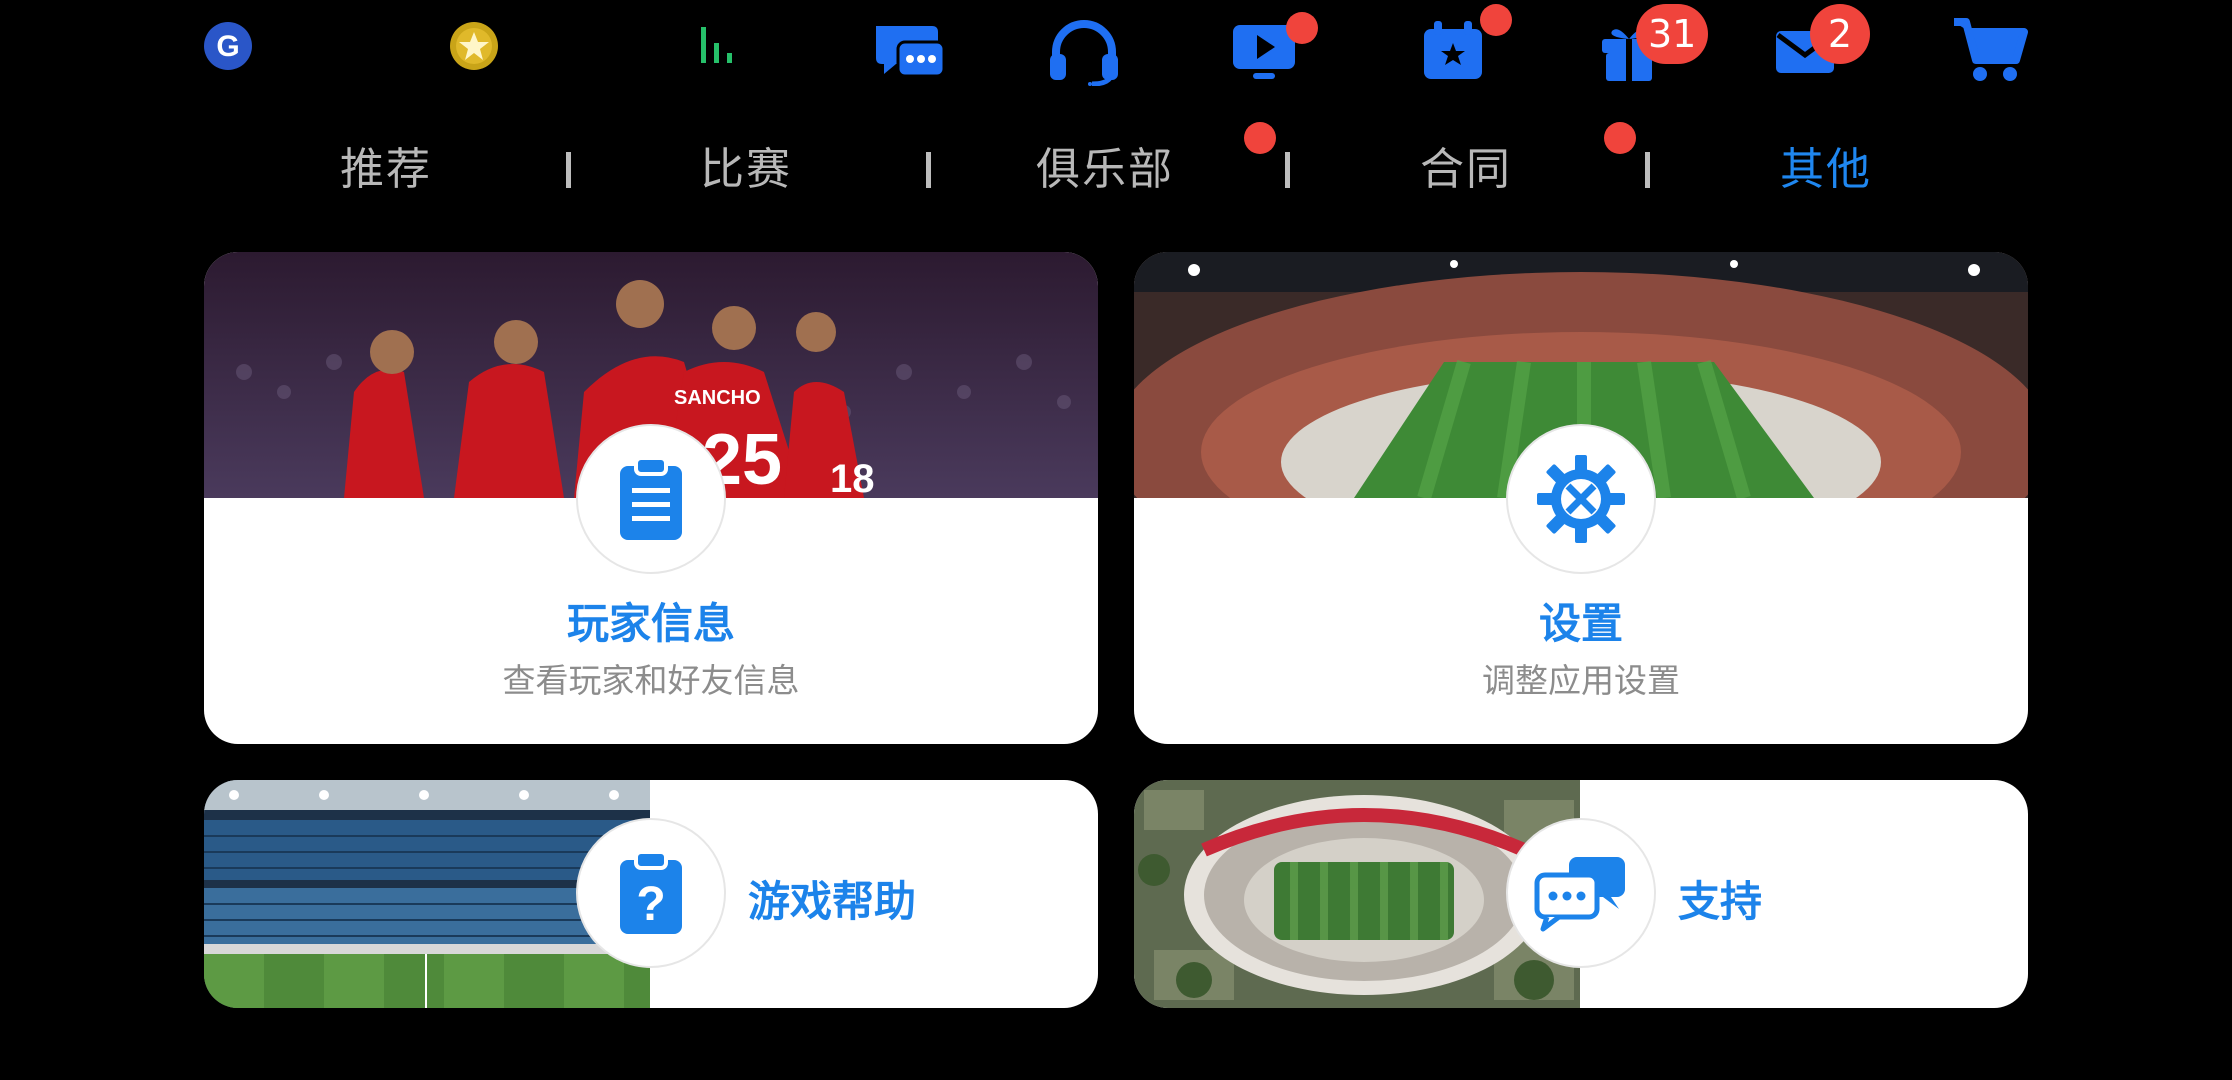 Image resolution: width=2232 pixels, height=1080 pixels. What do you see at coordinates (1466, 44) in the screenshot?
I see `calendar-icon` at bounding box center [1466, 44].